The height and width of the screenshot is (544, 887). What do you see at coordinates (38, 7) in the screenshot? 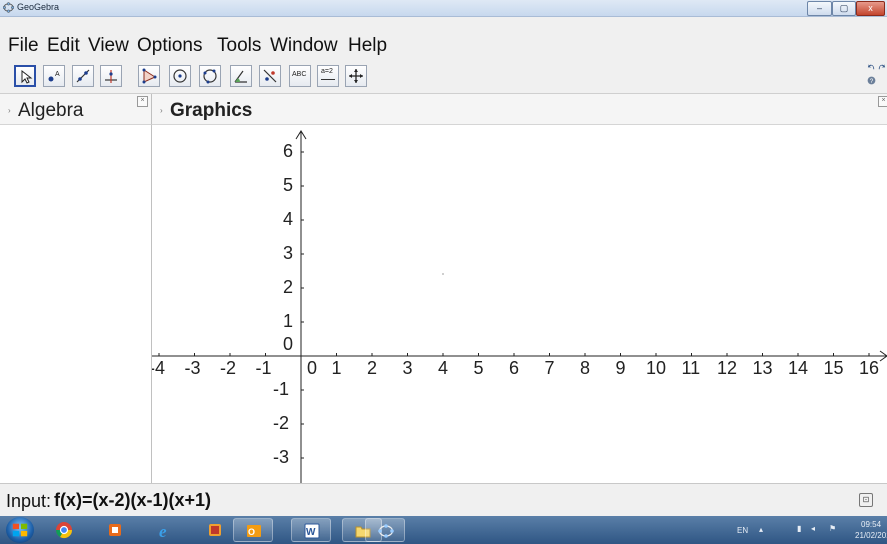
I see `window-title: GeoGebra` at bounding box center [38, 7].